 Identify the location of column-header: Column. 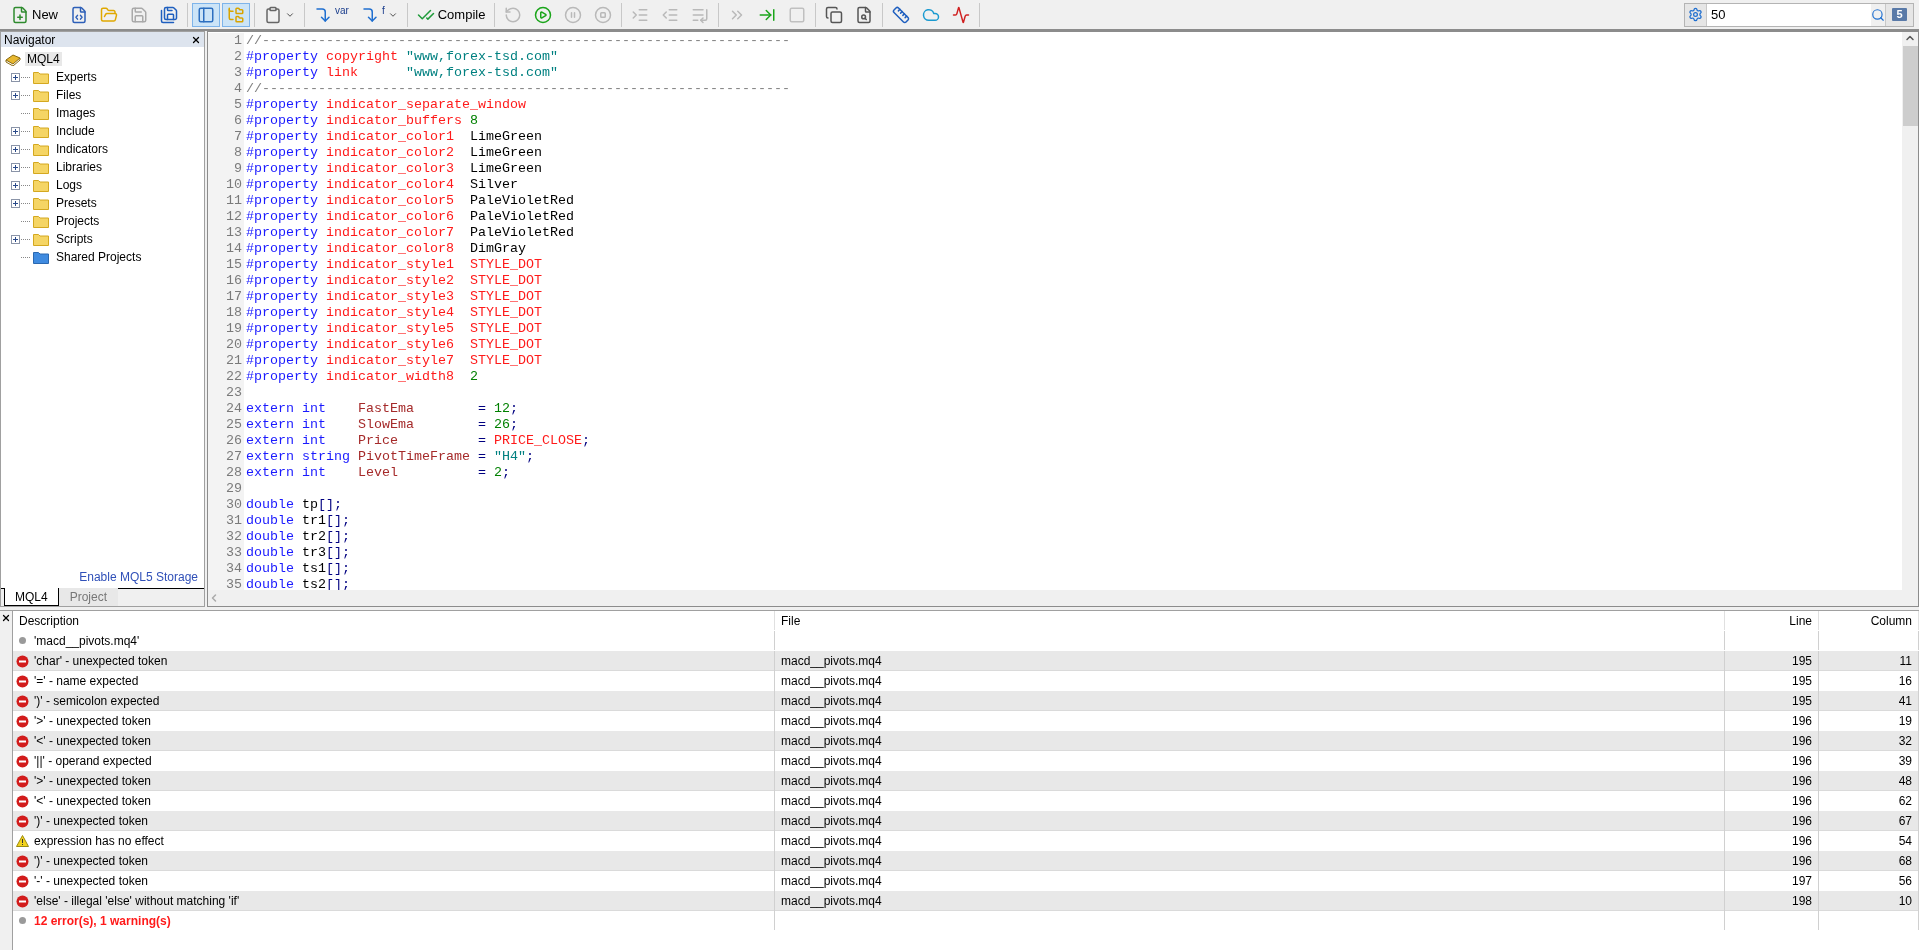
(1869, 620).